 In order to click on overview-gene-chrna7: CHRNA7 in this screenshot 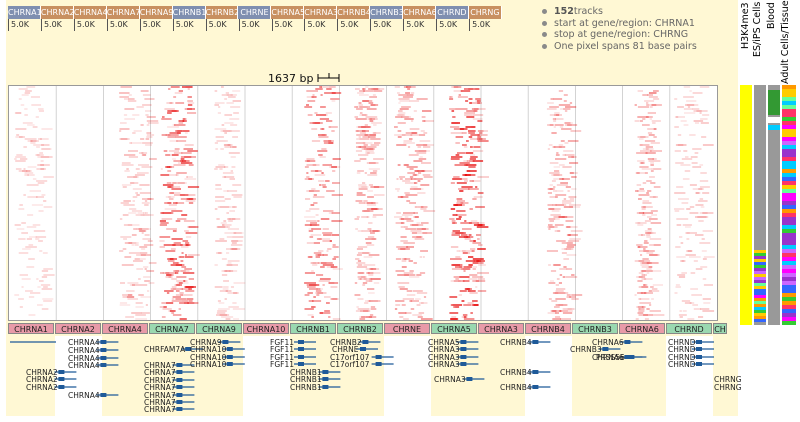, I will do `click(123, 12)`.